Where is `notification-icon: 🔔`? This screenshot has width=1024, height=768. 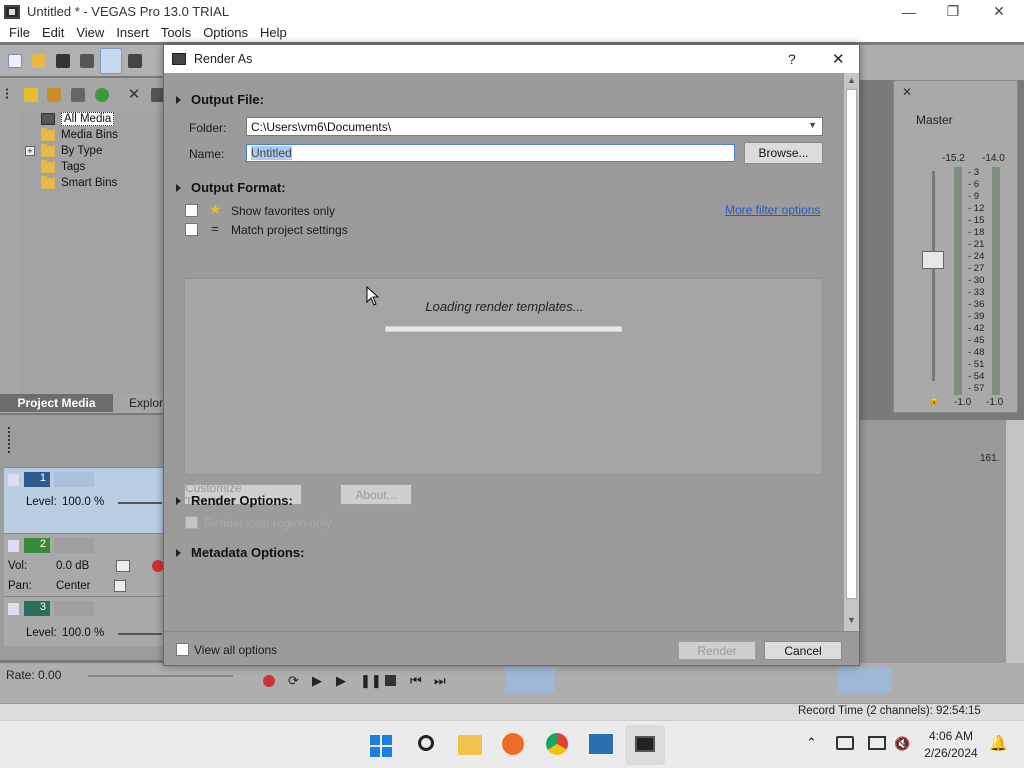 notification-icon: 🔔 is located at coordinates (998, 743).